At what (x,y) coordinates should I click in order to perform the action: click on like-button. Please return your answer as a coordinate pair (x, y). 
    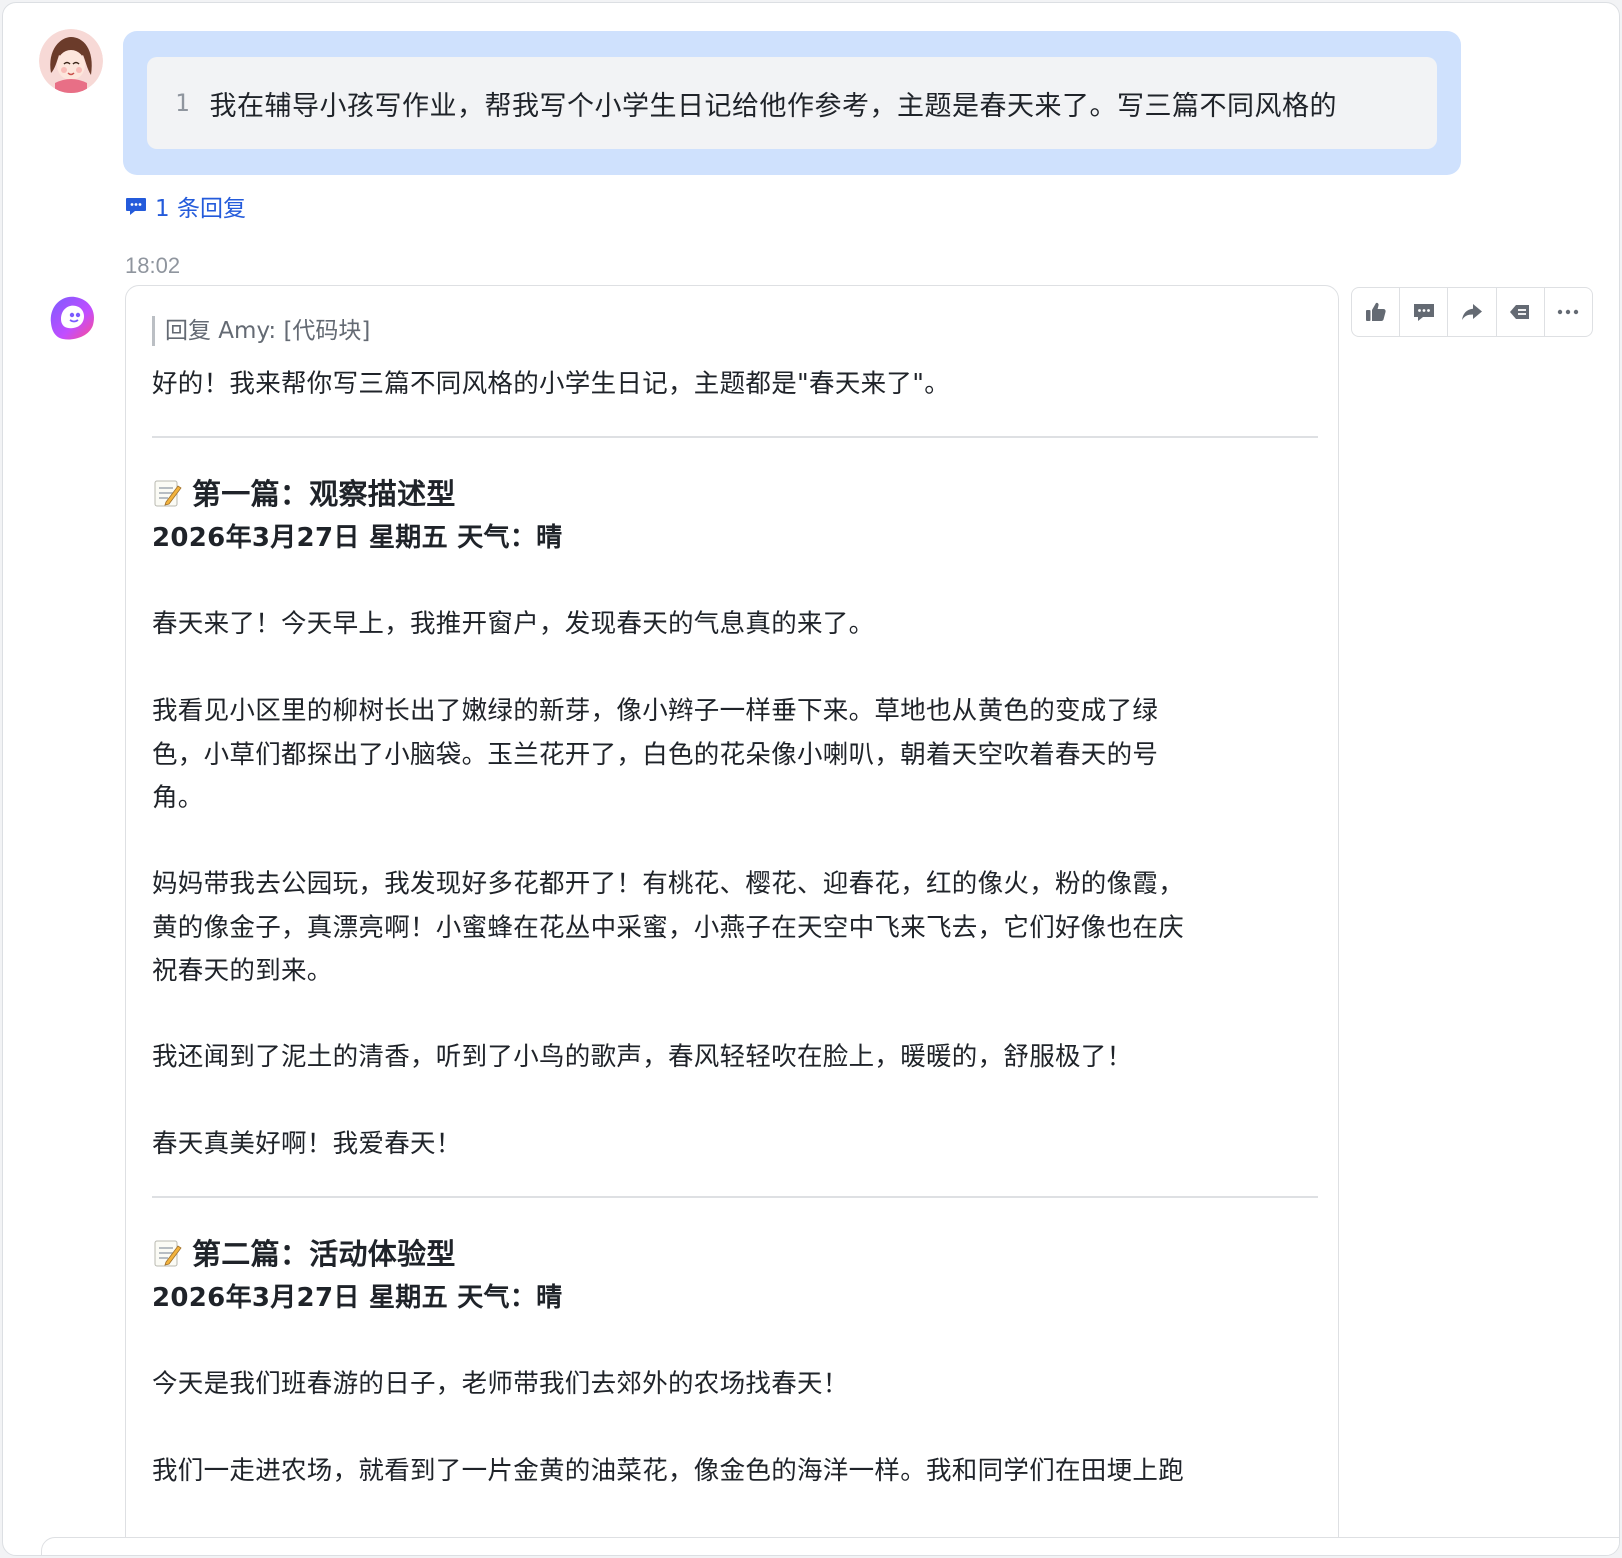
    Looking at the image, I should click on (1376, 312).